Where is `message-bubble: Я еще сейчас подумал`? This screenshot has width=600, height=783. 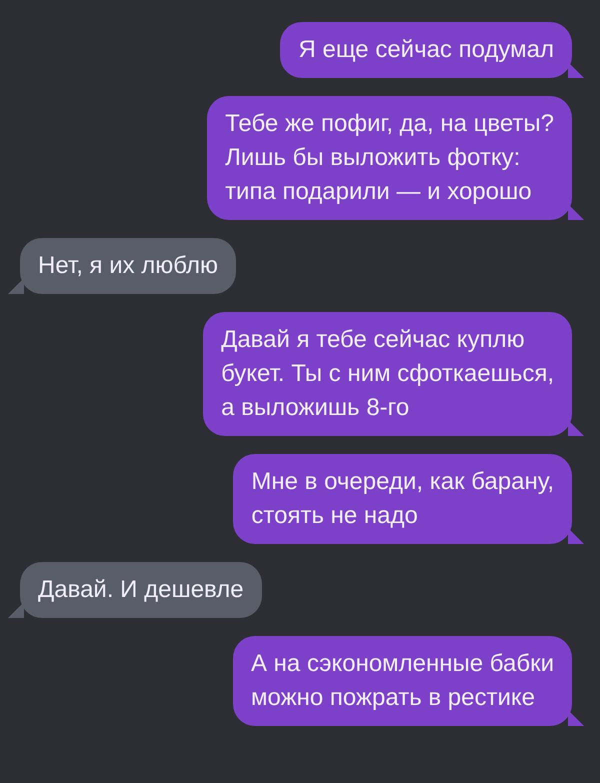
message-bubble: Я еще сейчас подумал is located at coordinates (426, 50).